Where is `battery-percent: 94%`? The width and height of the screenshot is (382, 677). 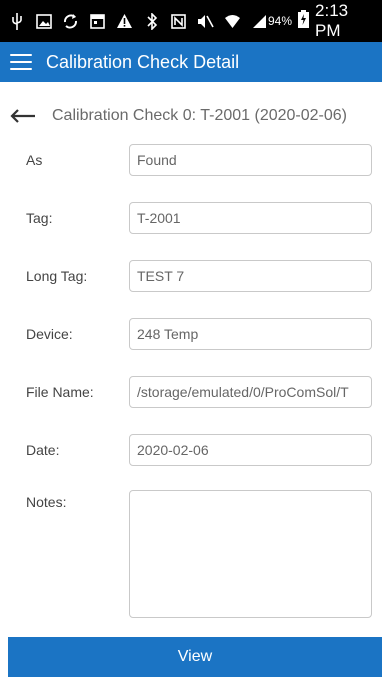 battery-percent: 94% is located at coordinates (280, 21).